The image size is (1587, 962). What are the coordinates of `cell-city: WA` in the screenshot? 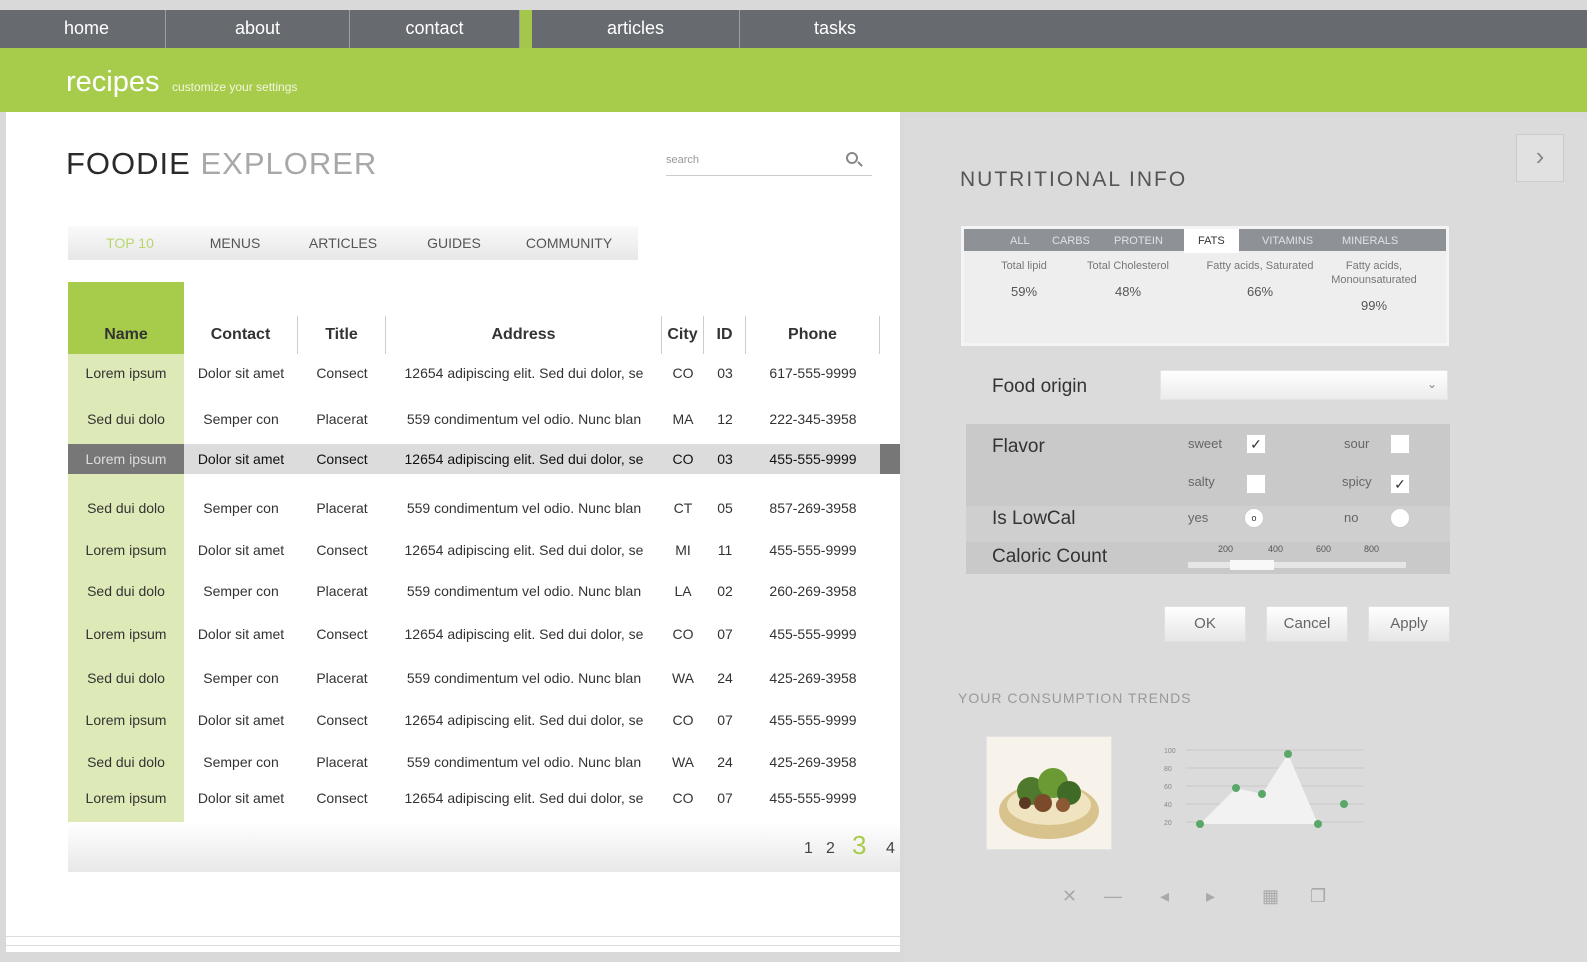 It's located at (683, 678).